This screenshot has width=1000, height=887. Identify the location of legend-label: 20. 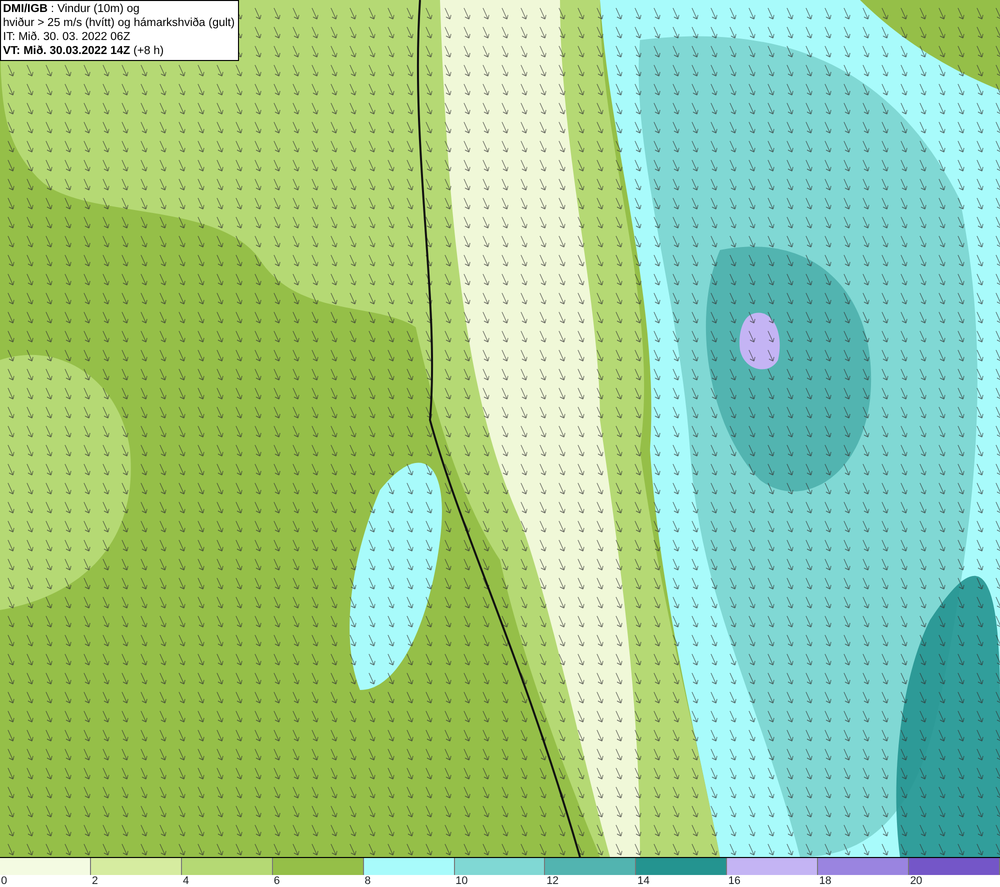
(916, 881).